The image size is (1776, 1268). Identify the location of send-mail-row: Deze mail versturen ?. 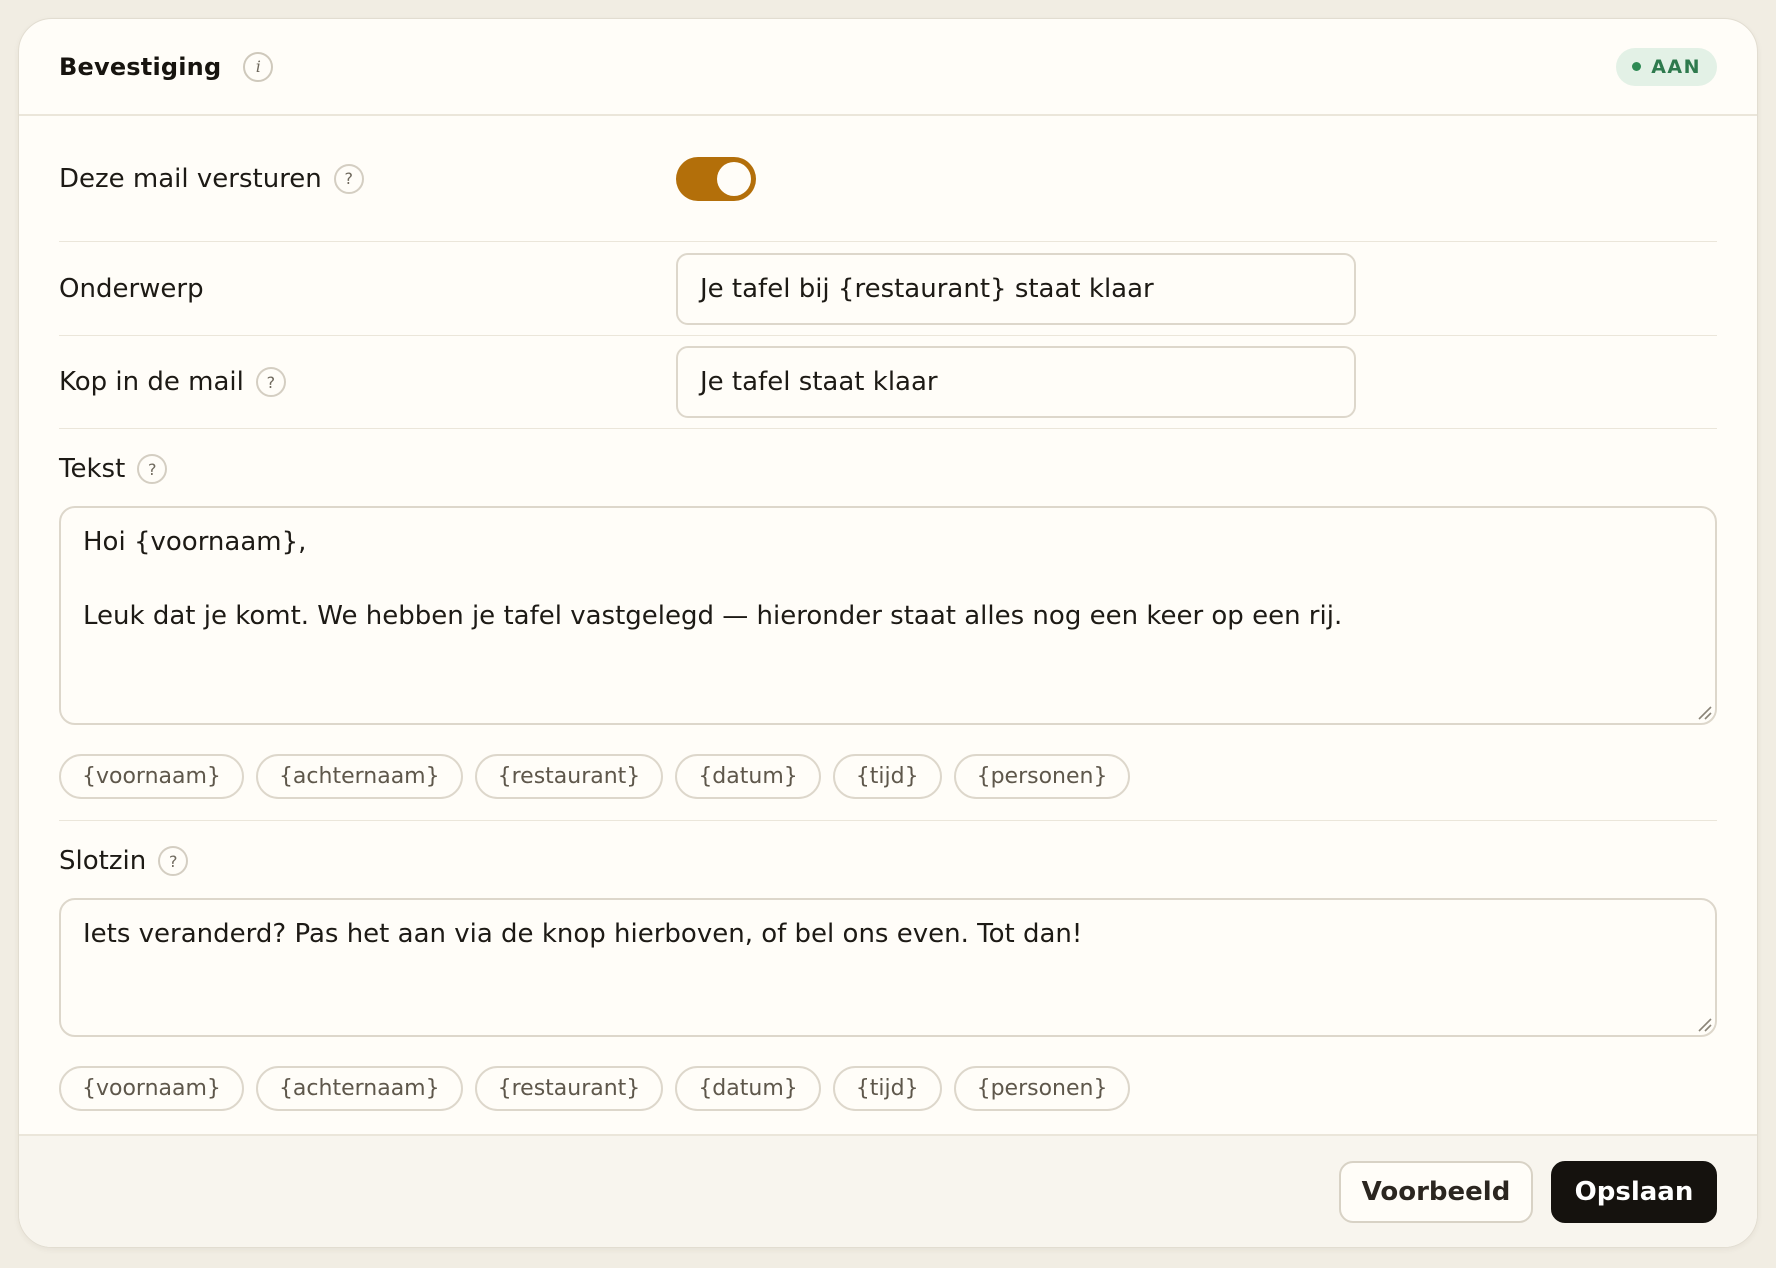
(888, 179).